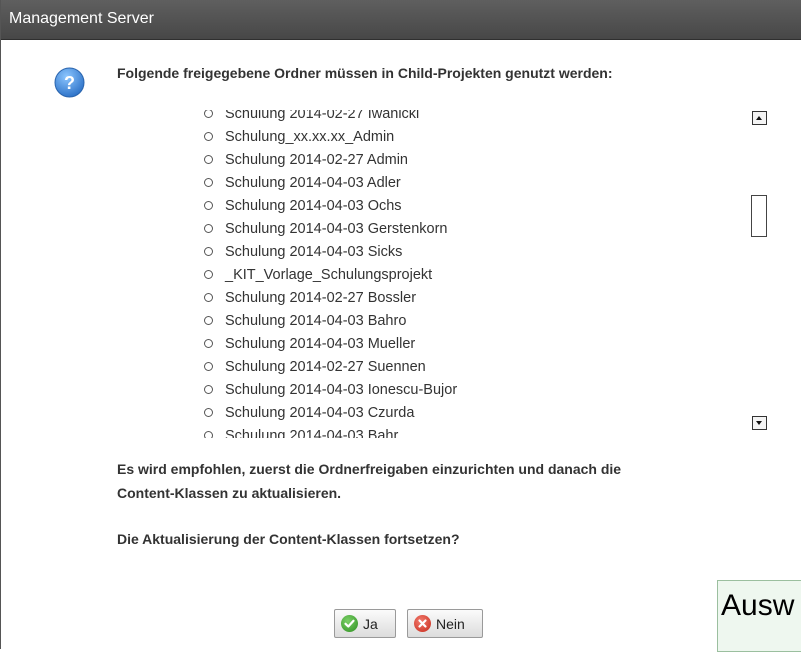  Describe the element at coordinates (326, 183) in the screenshot. I see `list-item: Schulung 2014-04-03 Adler` at that location.